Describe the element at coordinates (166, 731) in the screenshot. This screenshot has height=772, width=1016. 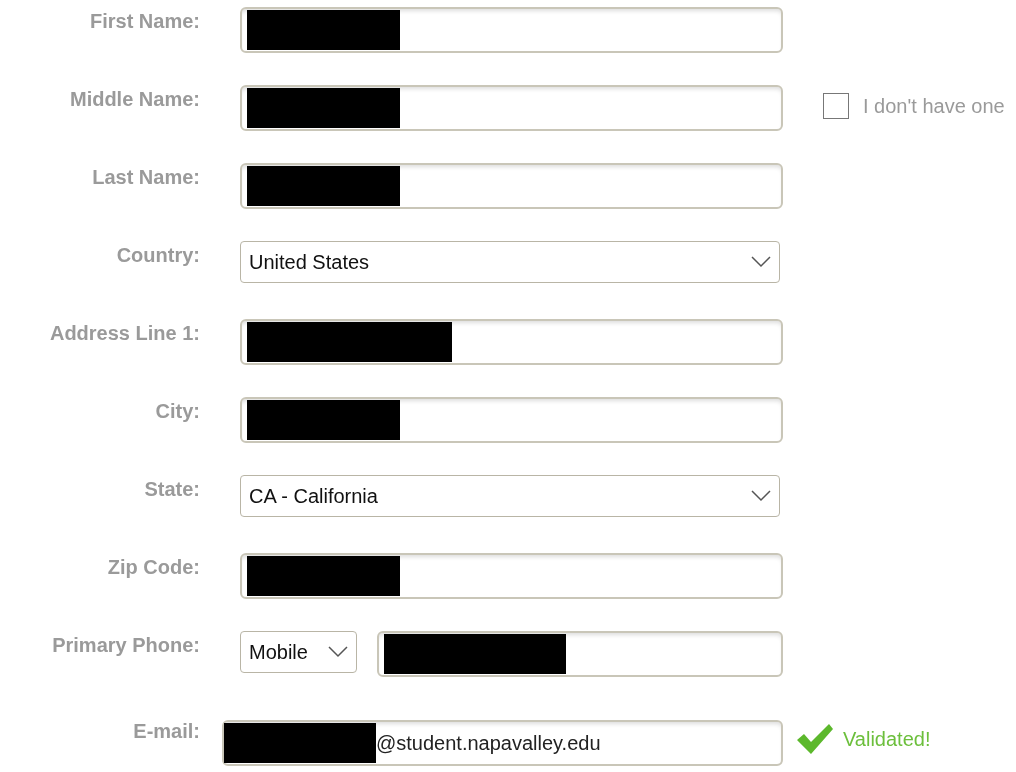
I see `field-label: E-mail:` at that location.